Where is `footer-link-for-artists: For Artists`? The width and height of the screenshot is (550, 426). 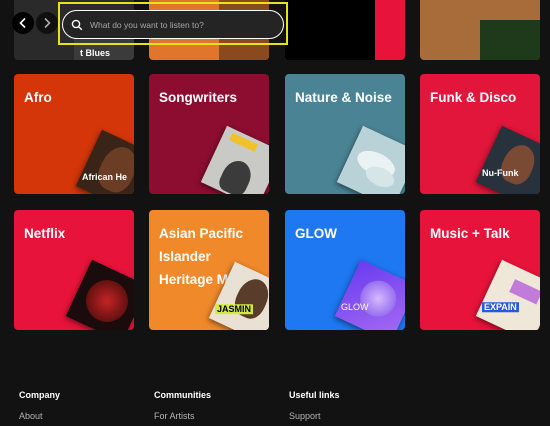 footer-link-for-artists: For Artists is located at coordinates (182, 416).